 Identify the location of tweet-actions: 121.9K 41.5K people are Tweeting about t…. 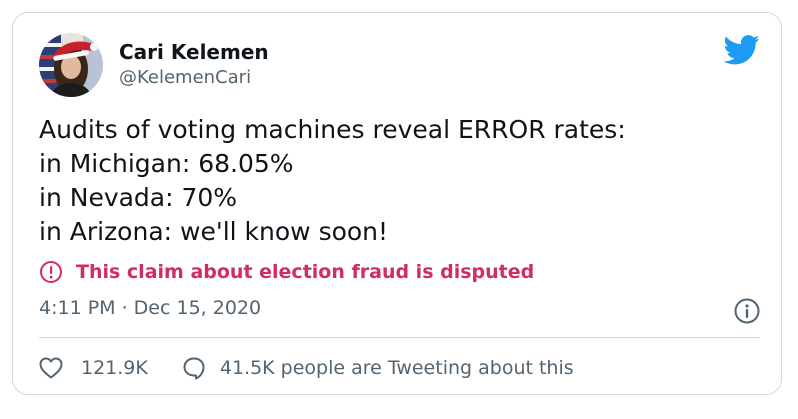
(306, 368).